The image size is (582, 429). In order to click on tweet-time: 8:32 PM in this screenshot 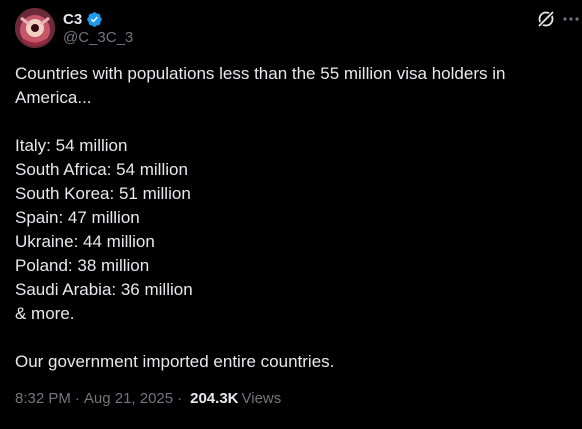, I will do `click(43, 398)`.